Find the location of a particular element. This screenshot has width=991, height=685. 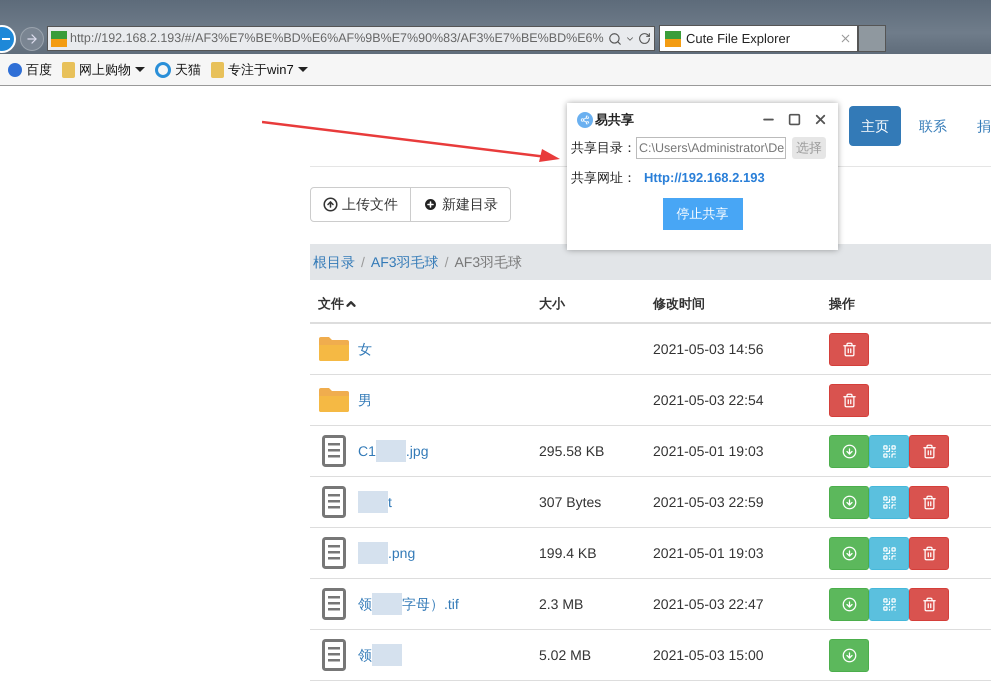

browser-logo-icon is located at coordinates (163, 70).